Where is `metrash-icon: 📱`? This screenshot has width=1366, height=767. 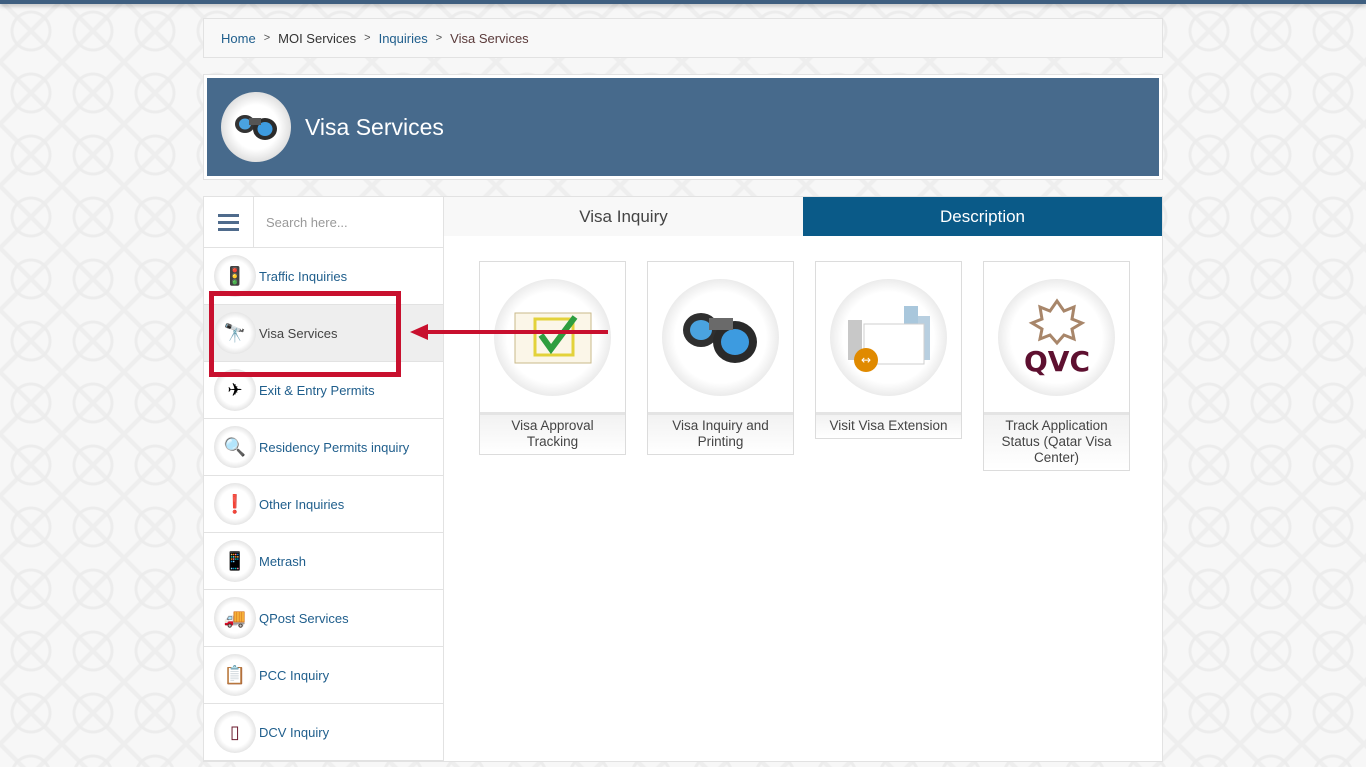
metrash-icon: 📱 is located at coordinates (235, 561).